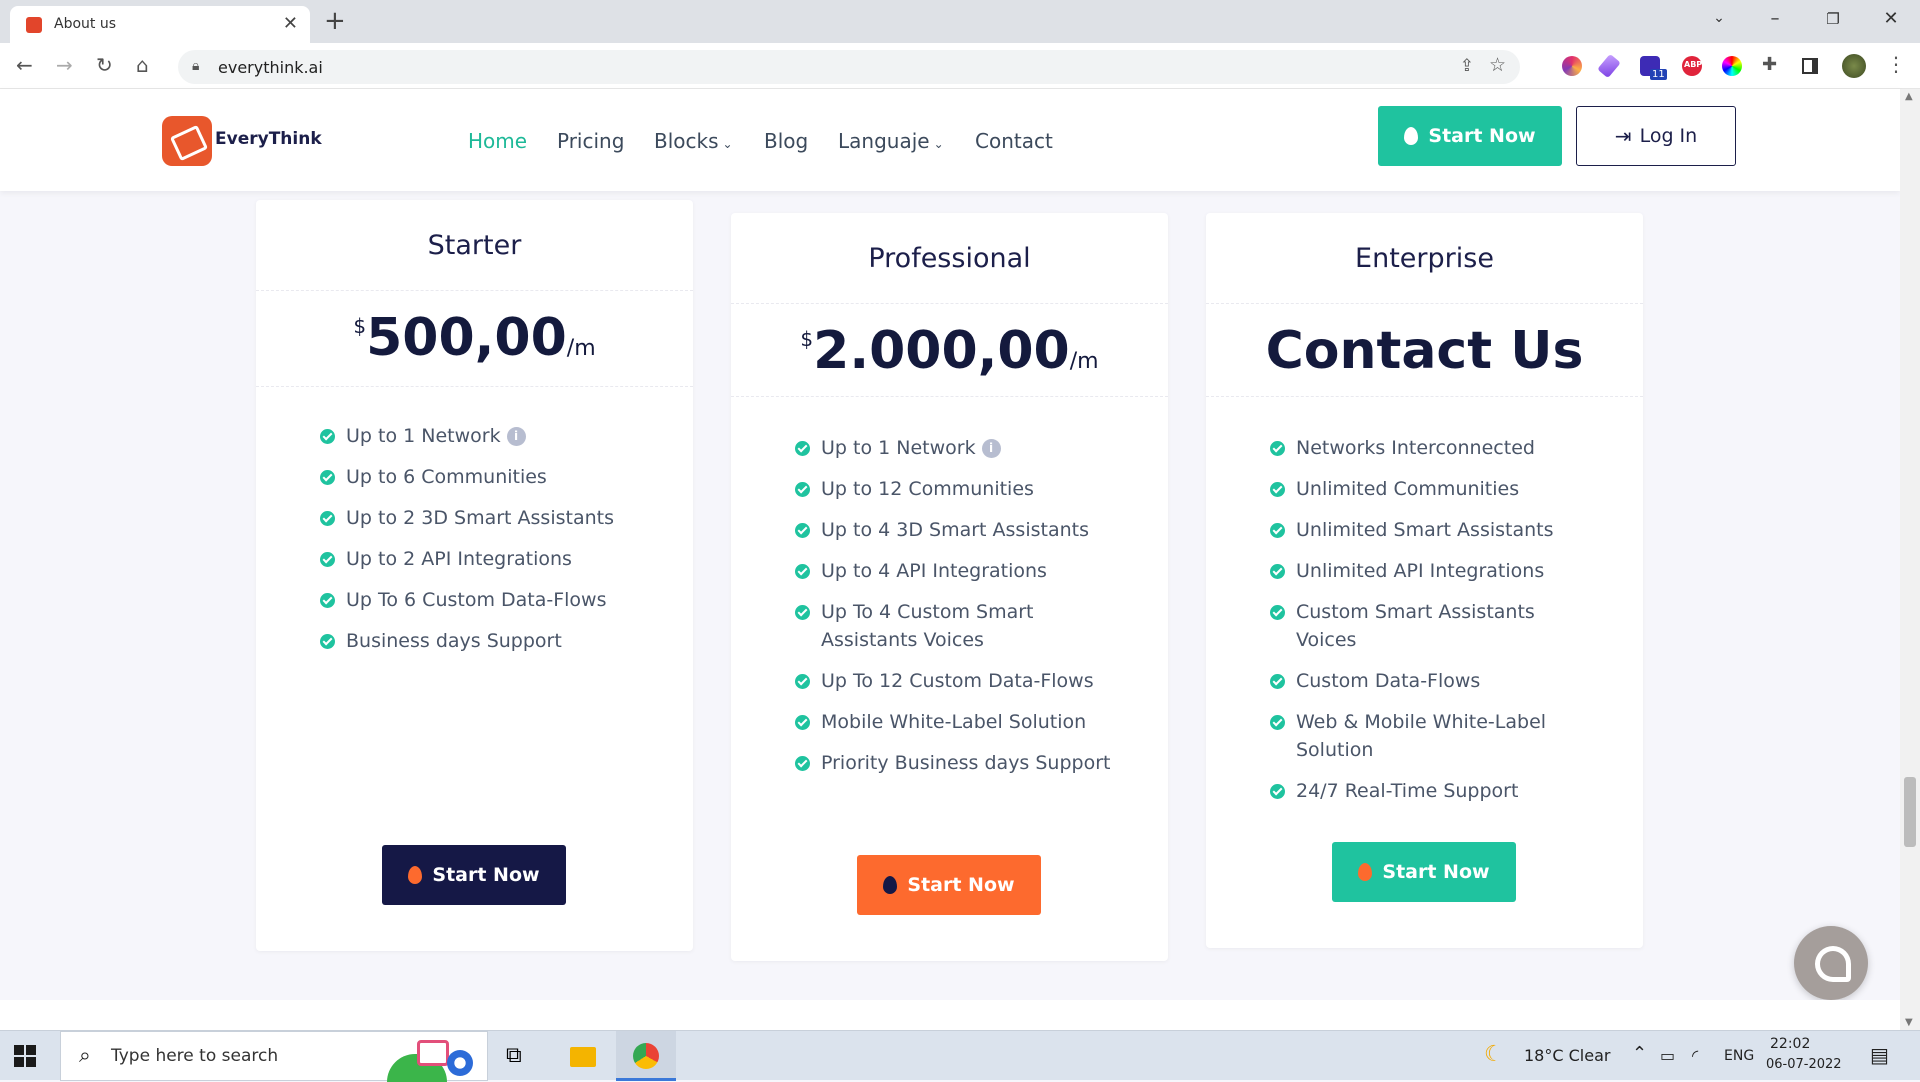  Describe the element at coordinates (64, 65) in the screenshot. I see `forward-icon: →` at that location.